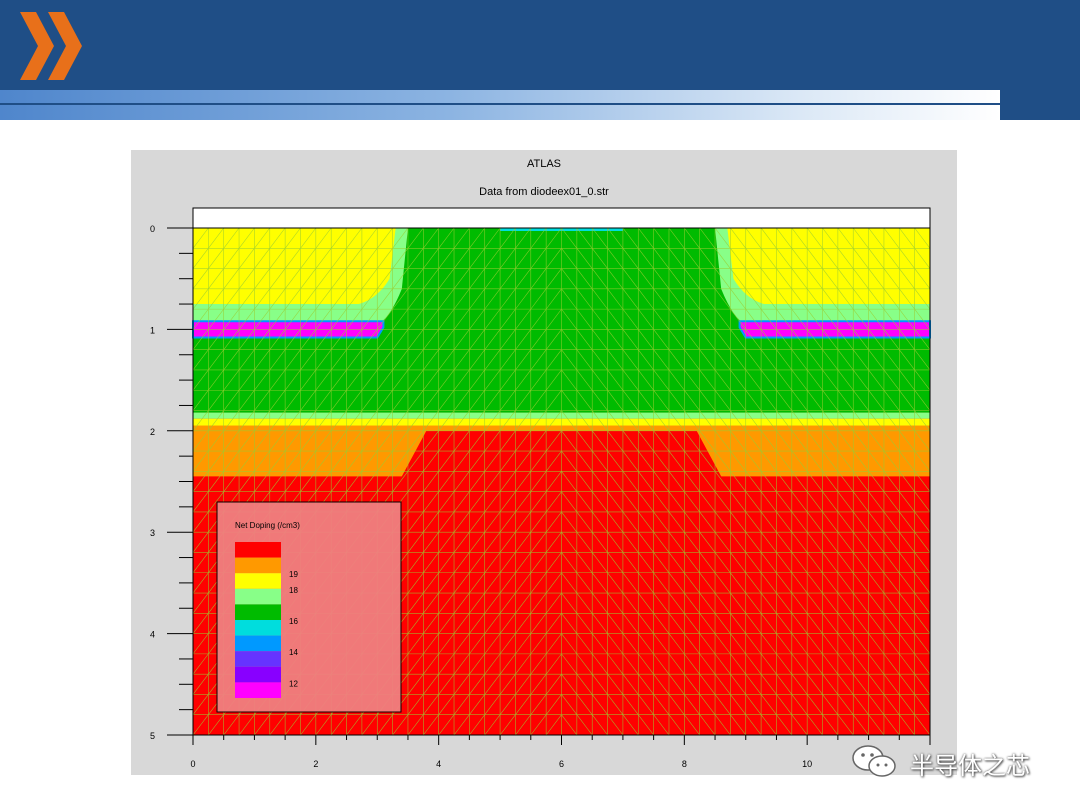 This screenshot has width=1080, height=810. I want to click on legend-label: 18, so click(293, 590).